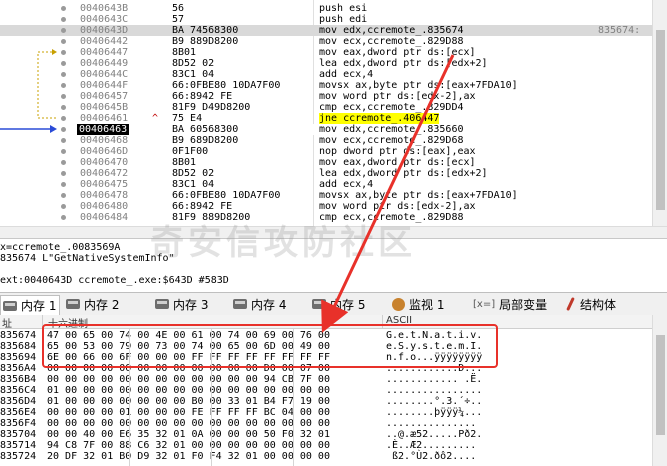  I want to click on dump-address: 835704, so click(18, 434).